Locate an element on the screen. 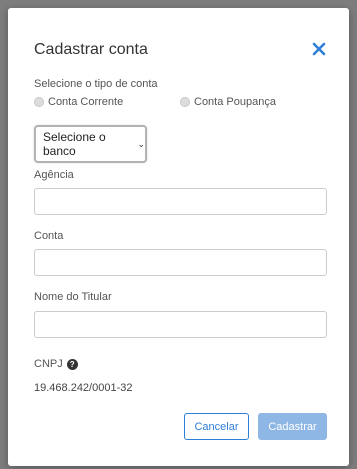 The width and height of the screenshot is (357, 469). bank-select-value: Selecione o banco is located at coordinates (74, 144).